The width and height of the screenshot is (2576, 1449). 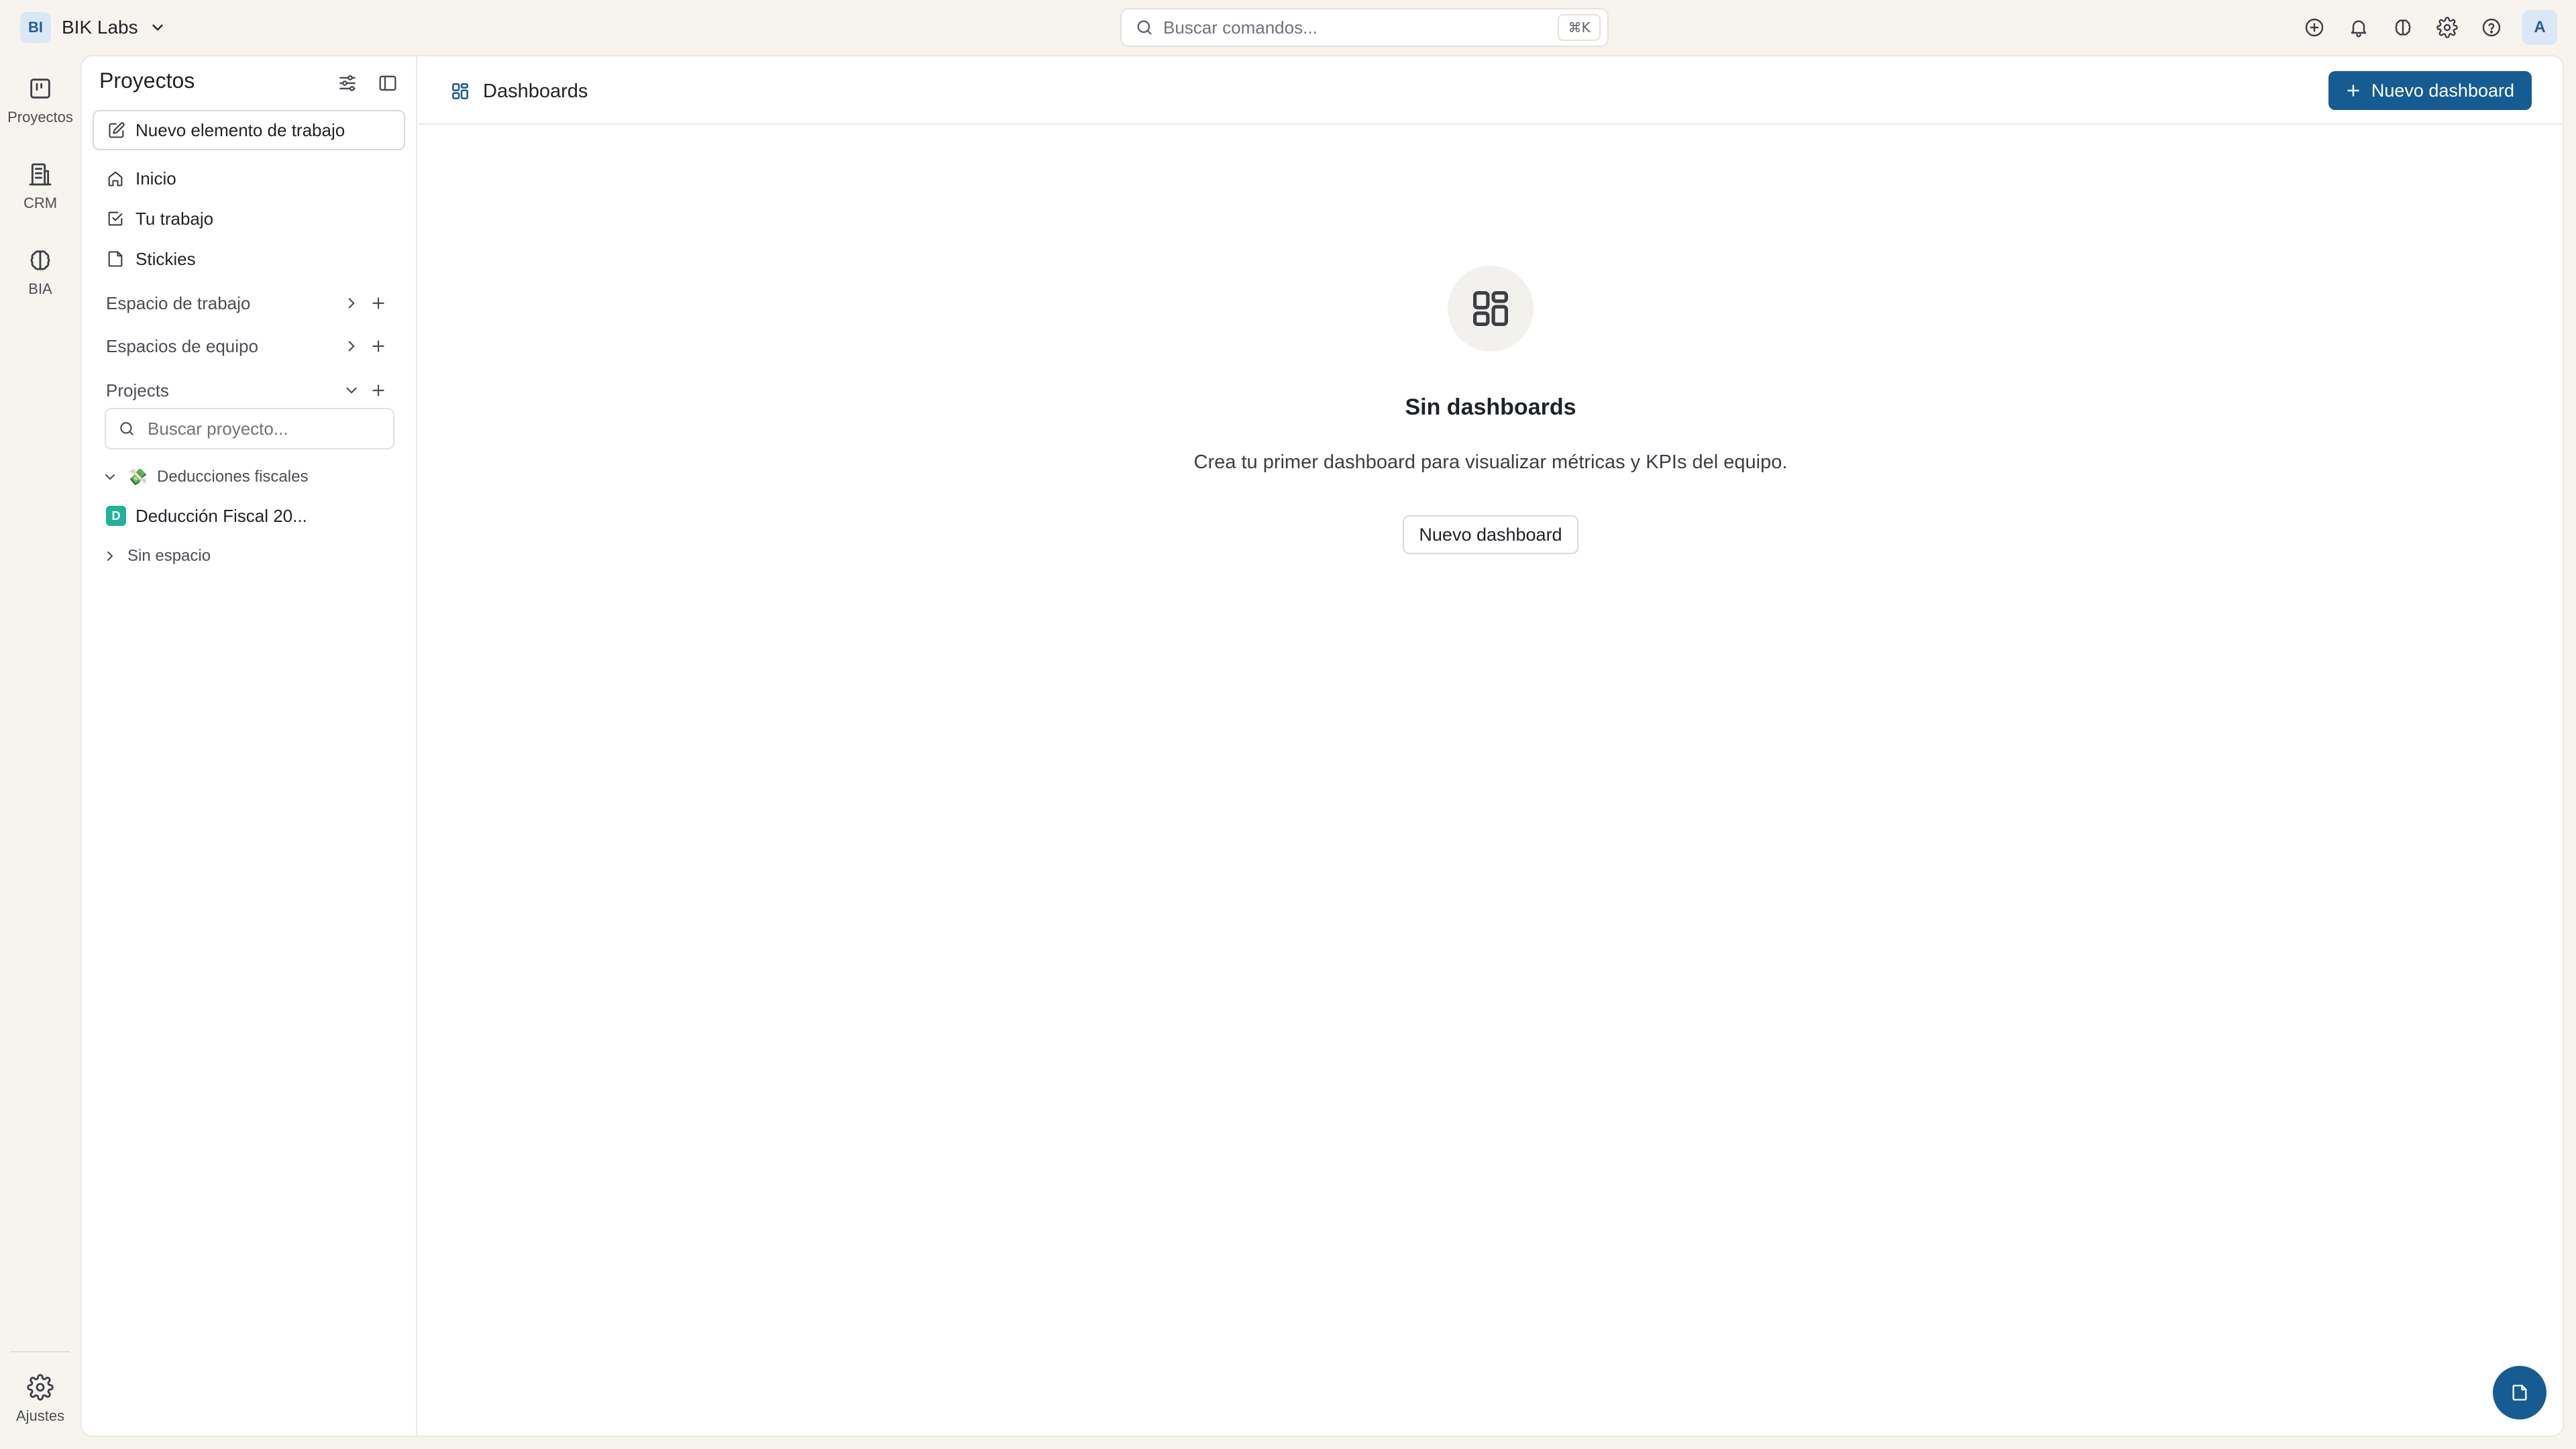 What do you see at coordinates (40, 752) in the screenshot?
I see `app-rail: Proyectos CRM BIA Ajustes` at bounding box center [40, 752].